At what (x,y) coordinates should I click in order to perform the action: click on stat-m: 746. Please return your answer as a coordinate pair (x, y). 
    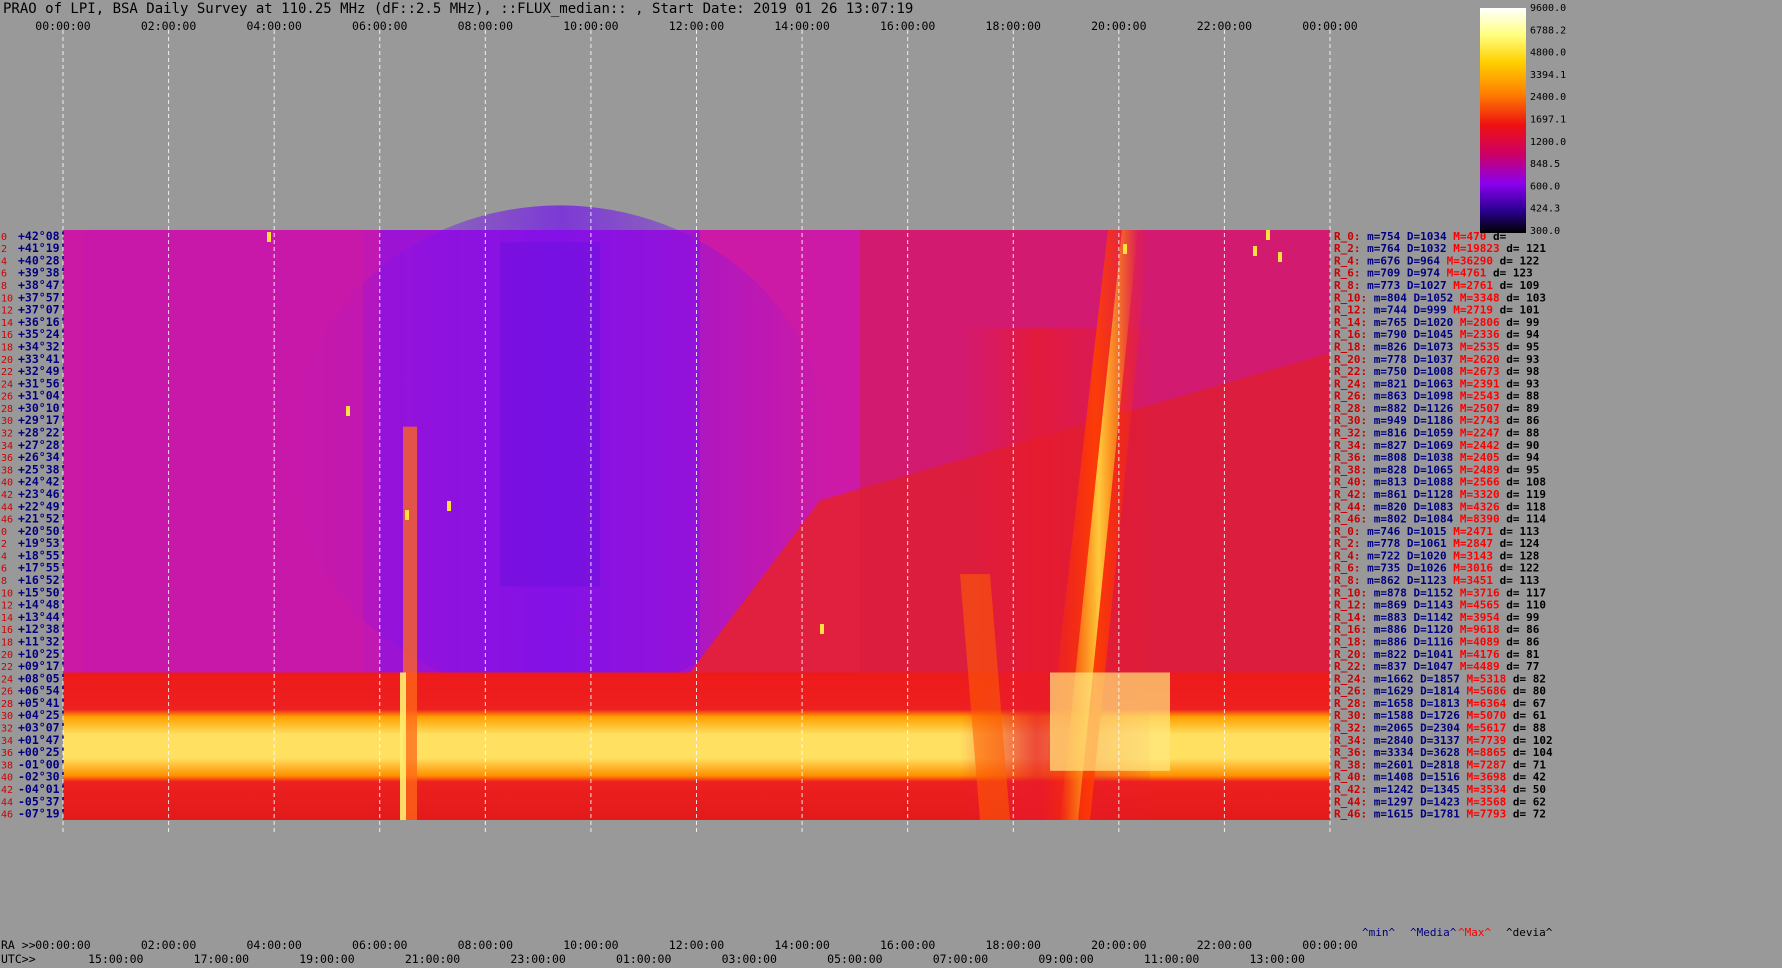
    Looking at the image, I should click on (1390, 531).